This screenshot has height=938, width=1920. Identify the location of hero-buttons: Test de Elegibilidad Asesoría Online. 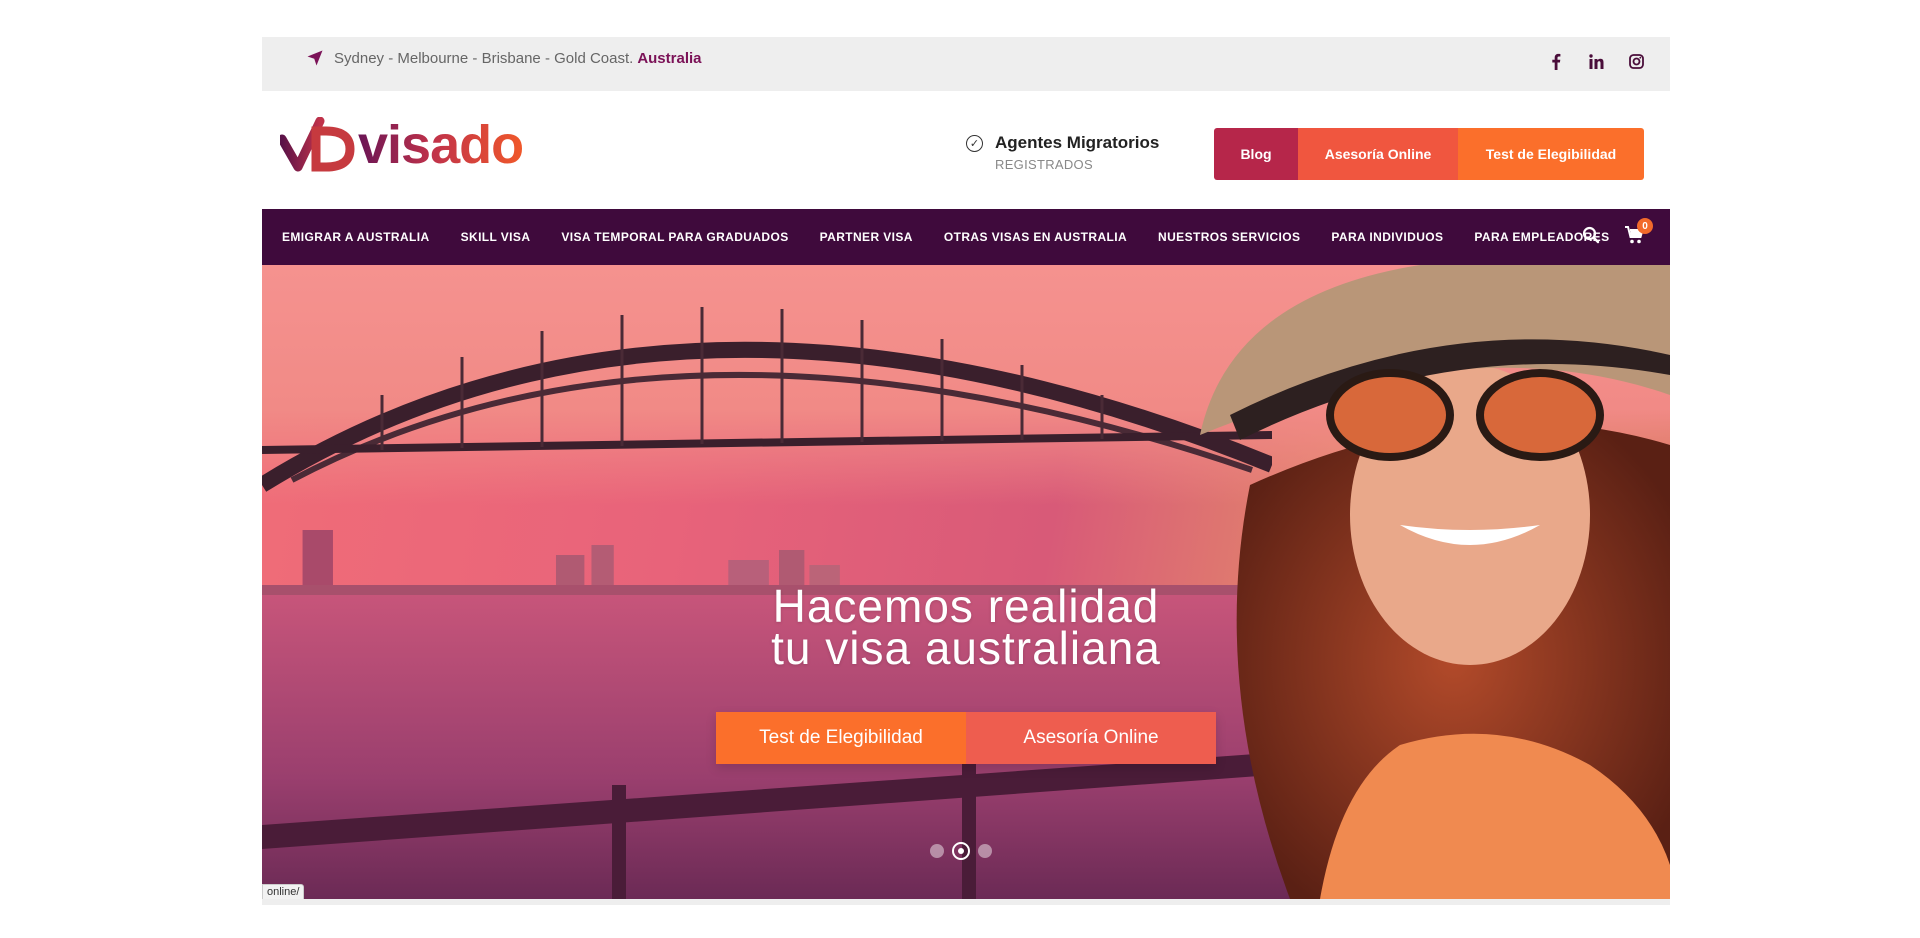
(966, 738).